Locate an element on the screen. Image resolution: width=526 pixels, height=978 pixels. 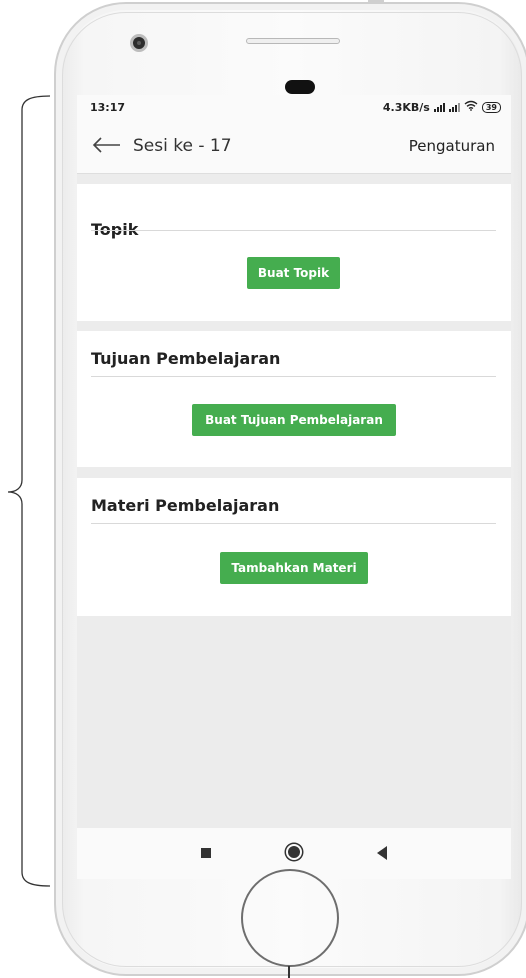
settings-link: Pengaturan is located at coordinates (452, 146).